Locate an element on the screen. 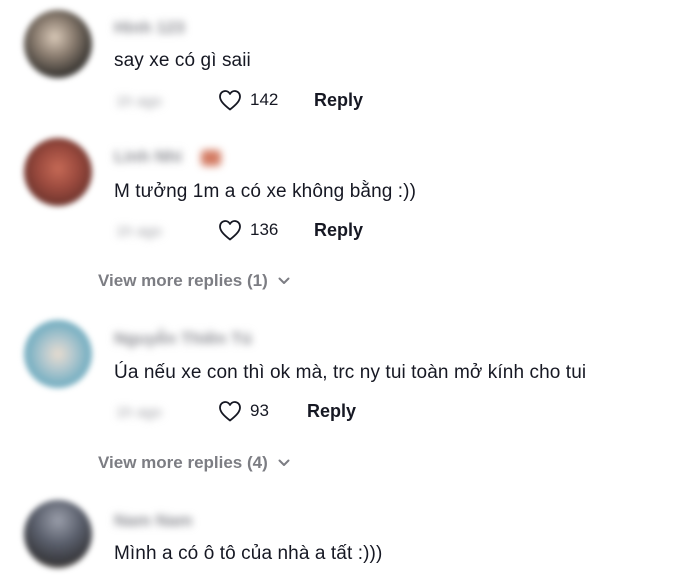 The height and width of the screenshot is (582, 699). emoji-icon is located at coordinates (210, 157).